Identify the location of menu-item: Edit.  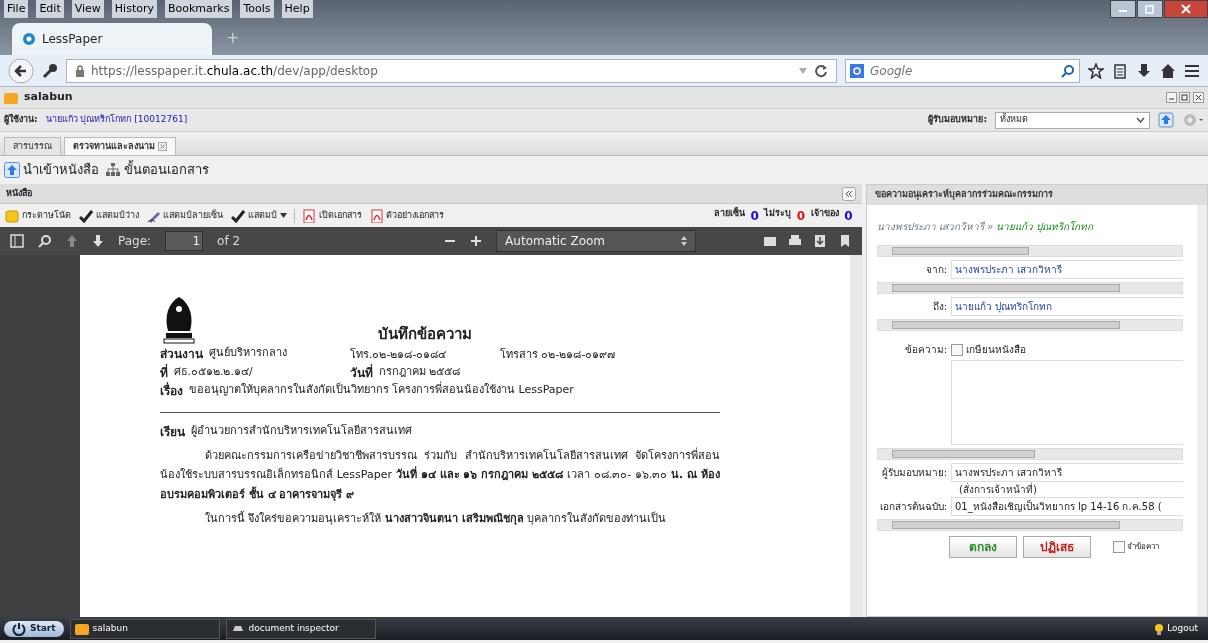
(50, 9).